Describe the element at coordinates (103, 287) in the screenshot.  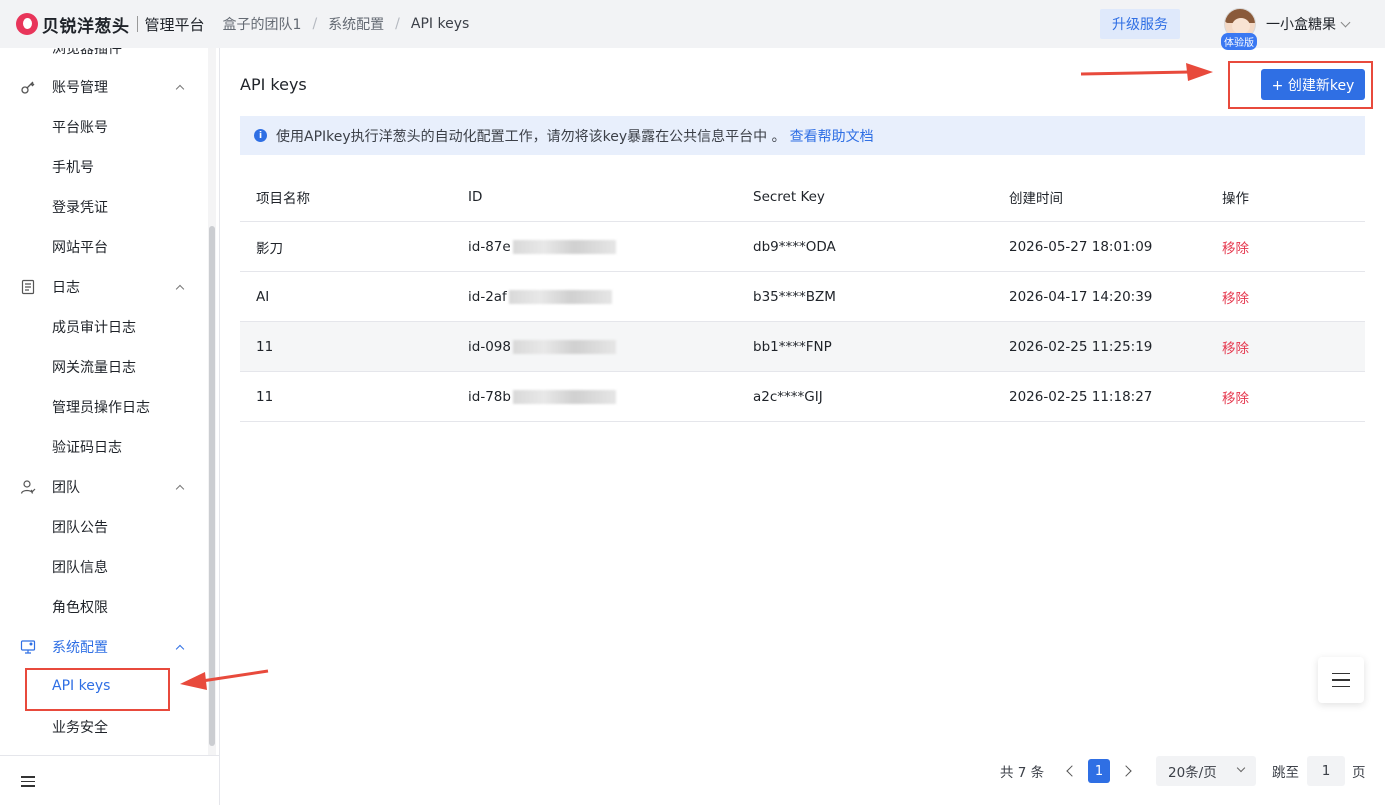
I see `sidebar-group-logs: 日志` at that location.